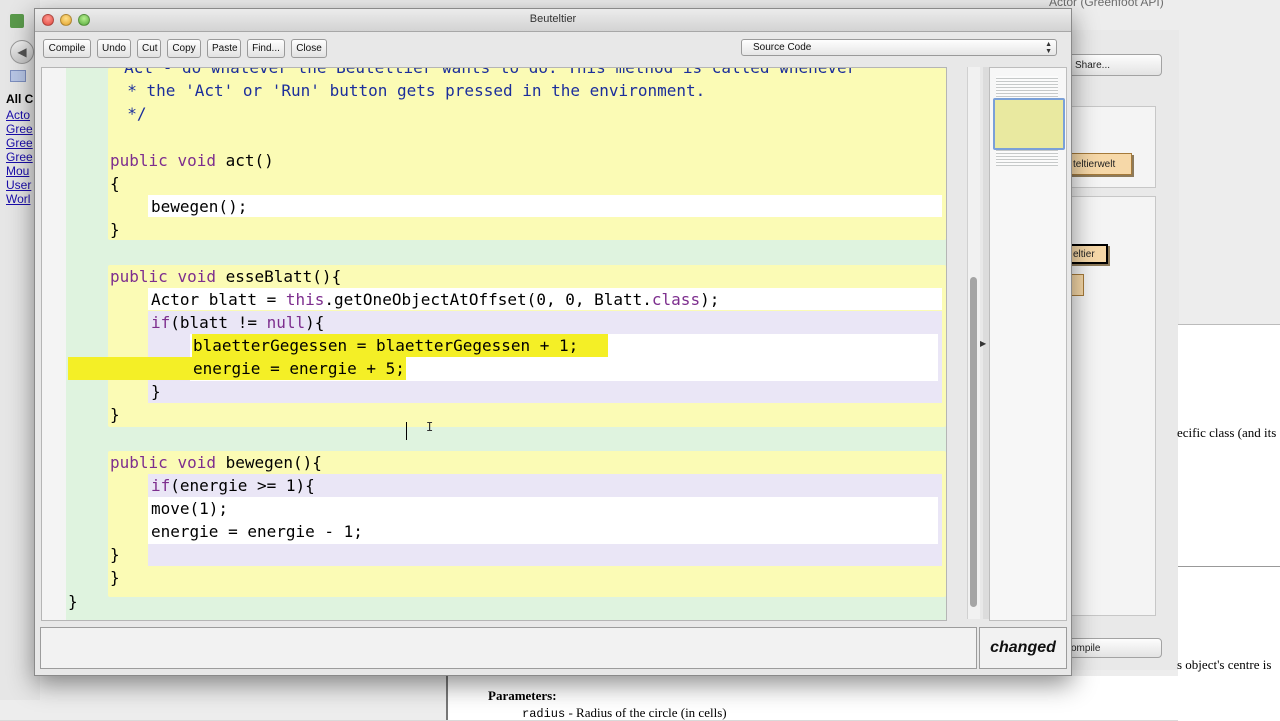 Image resolution: width=1280 pixels, height=721 pixels. Describe the element at coordinates (21, 185) in the screenshot. I see `api-class-link: User` at that location.